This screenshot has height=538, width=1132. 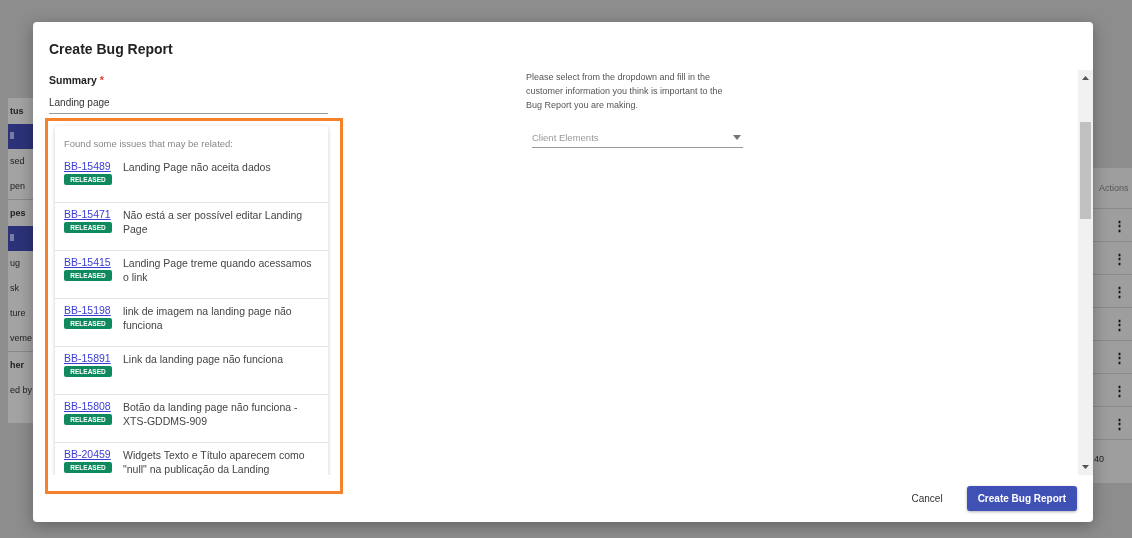 I want to click on issue-title: Botão da landing page não funciona - XTS-GDDMS-909, so click(x=211, y=414).